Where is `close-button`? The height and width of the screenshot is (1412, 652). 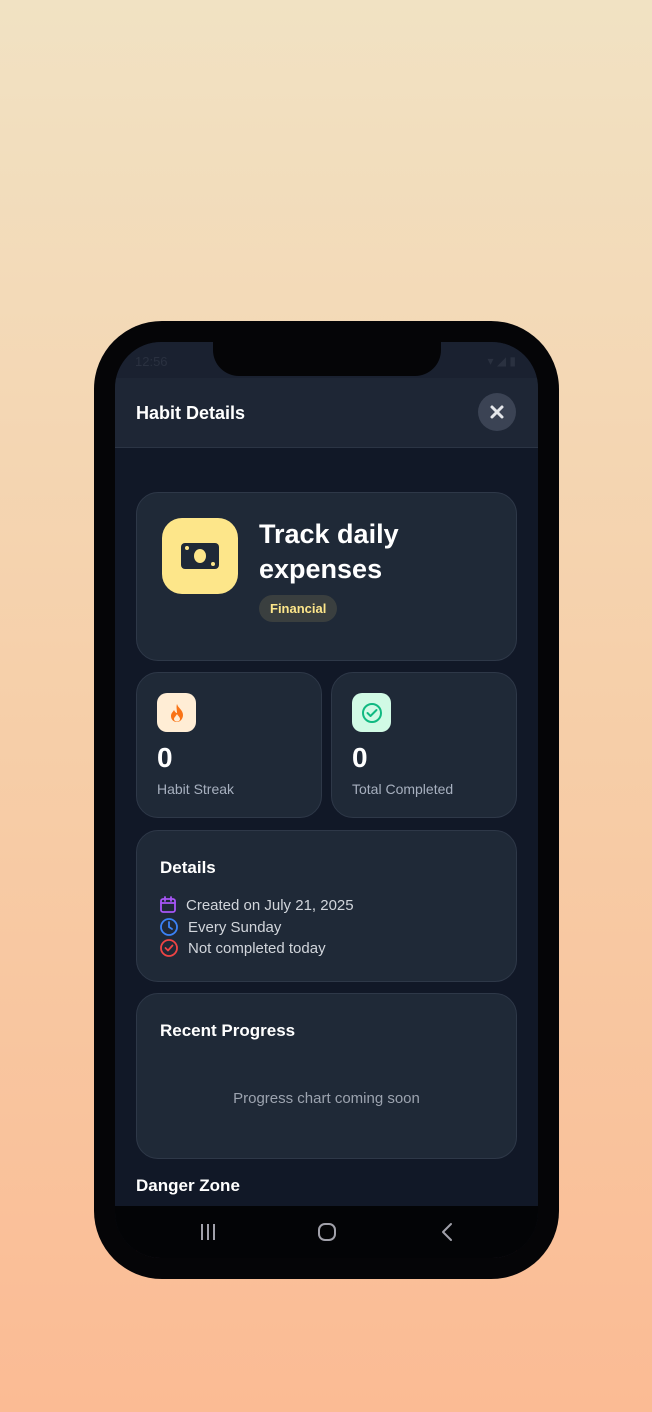 close-button is located at coordinates (497, 412).